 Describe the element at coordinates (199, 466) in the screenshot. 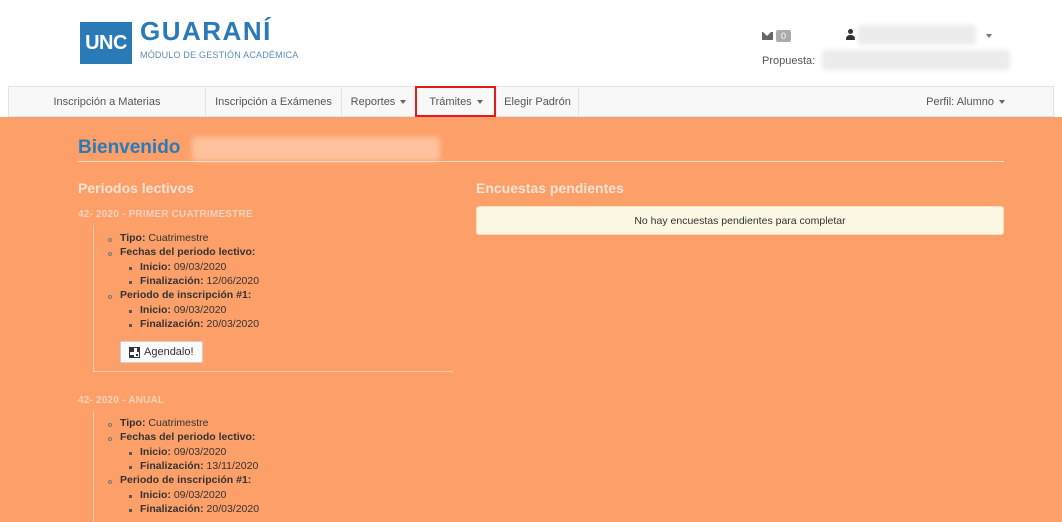

I see `period-finalizacion: Finalización: 13/11/2020` at that location.